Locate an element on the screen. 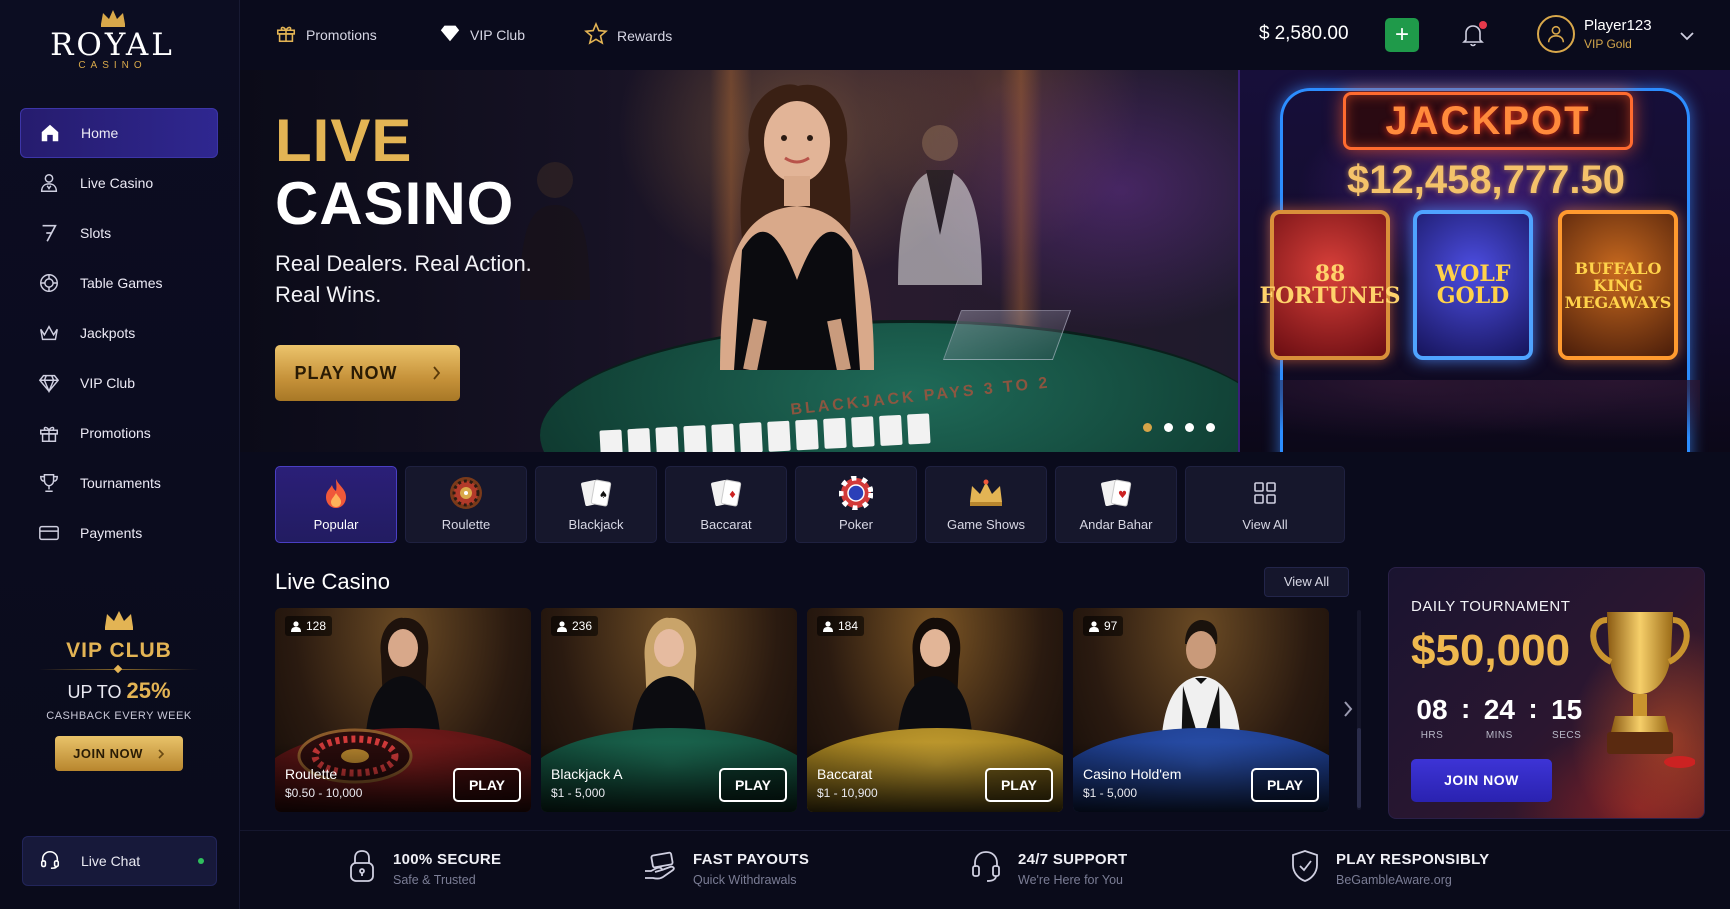 The height and width of the screenshot is (909, 1730). slot-title-line1: BUFFALO KING is located at coordinates (1618, 276).